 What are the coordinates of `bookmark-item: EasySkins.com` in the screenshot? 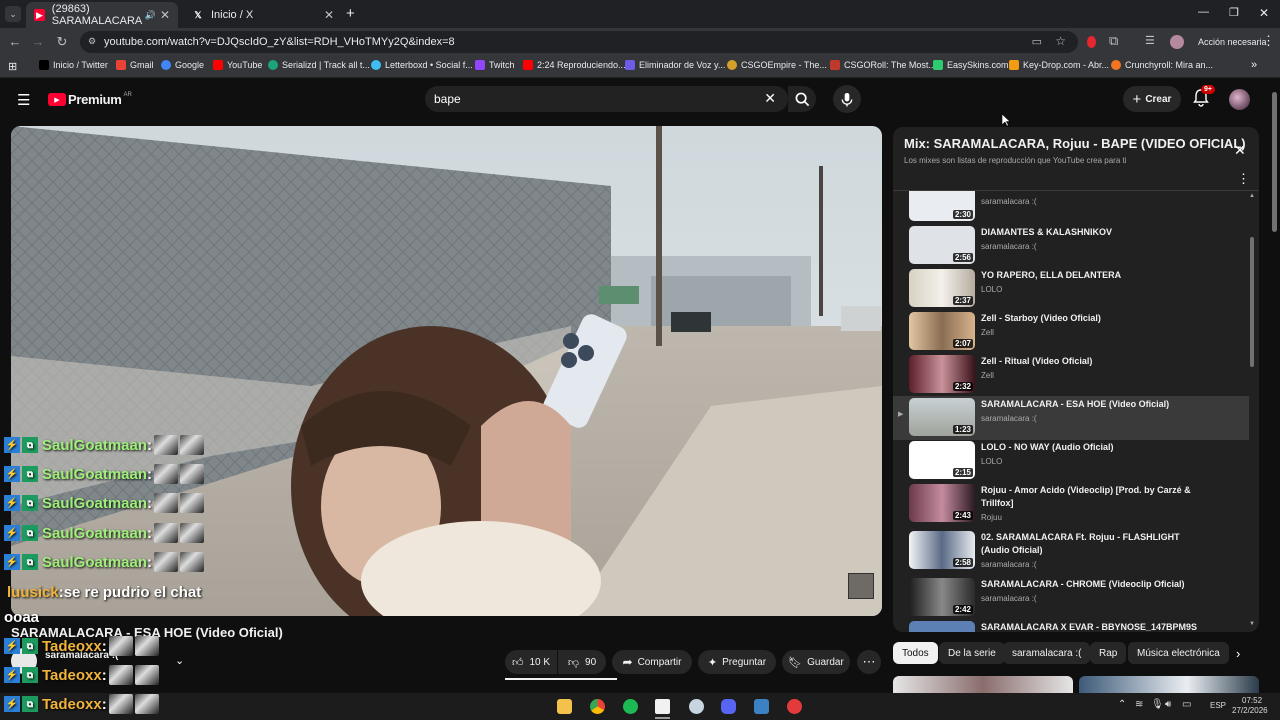 It's located at (971, 65).